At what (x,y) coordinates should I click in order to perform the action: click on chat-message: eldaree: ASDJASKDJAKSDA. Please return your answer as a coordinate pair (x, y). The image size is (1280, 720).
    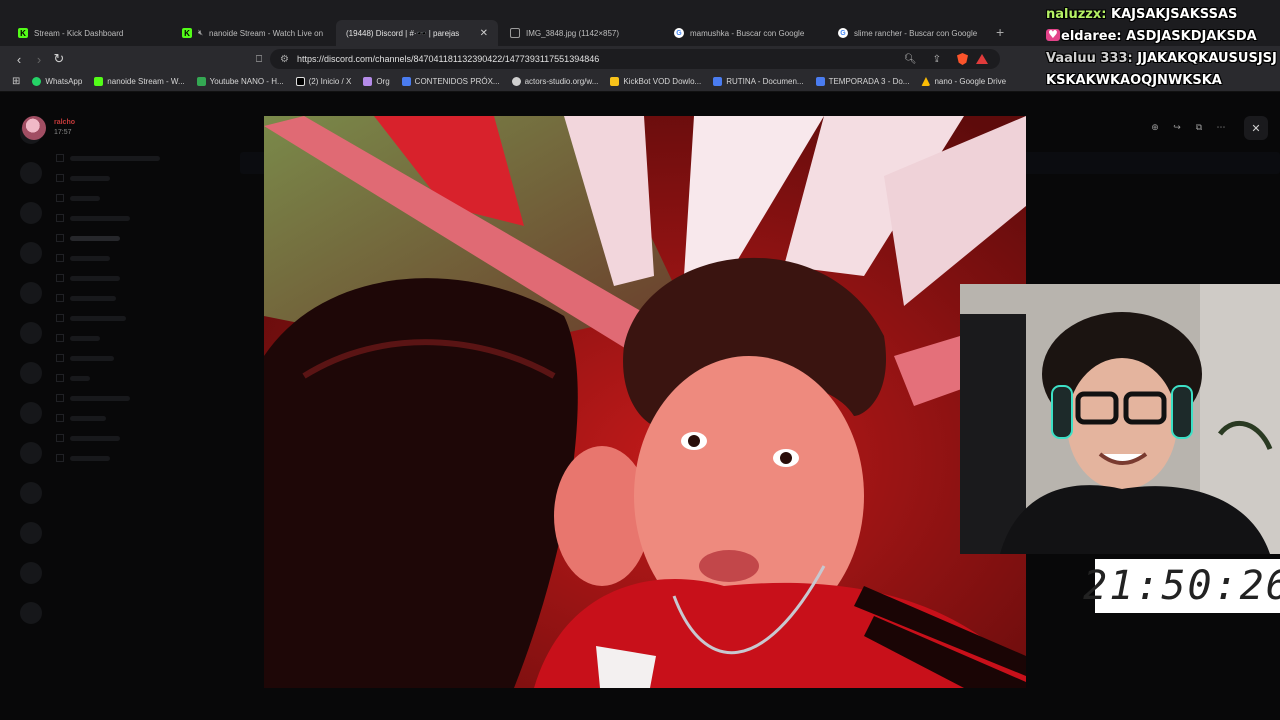
    Looking at the image, I should click on (1163, 36).